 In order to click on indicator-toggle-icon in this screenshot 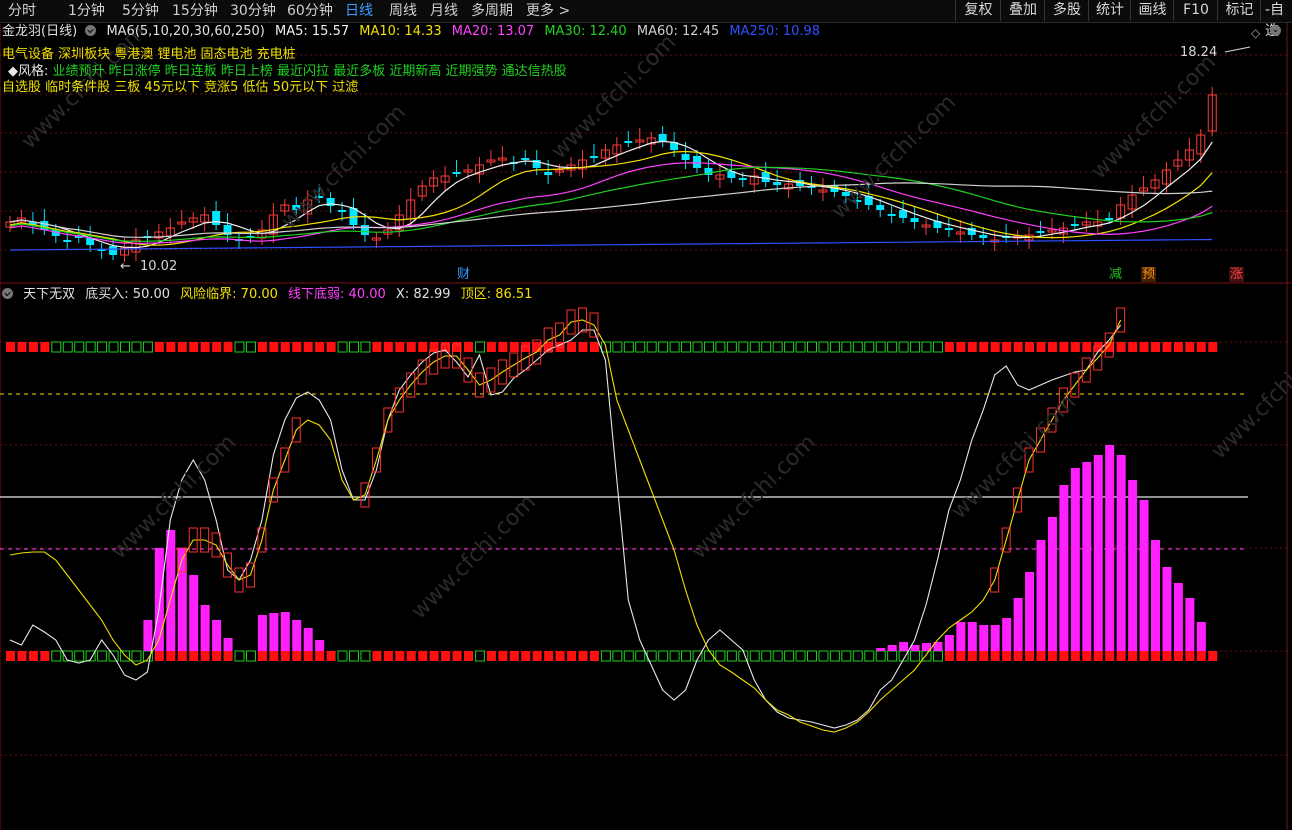, I will do `click(7, 293)`.